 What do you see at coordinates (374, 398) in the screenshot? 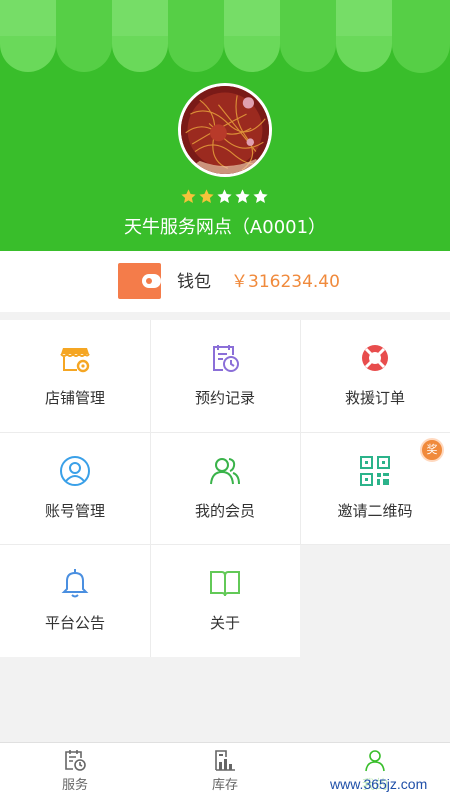
I see `menu-item-label: 救援订单` at bounding box center [374, 398].